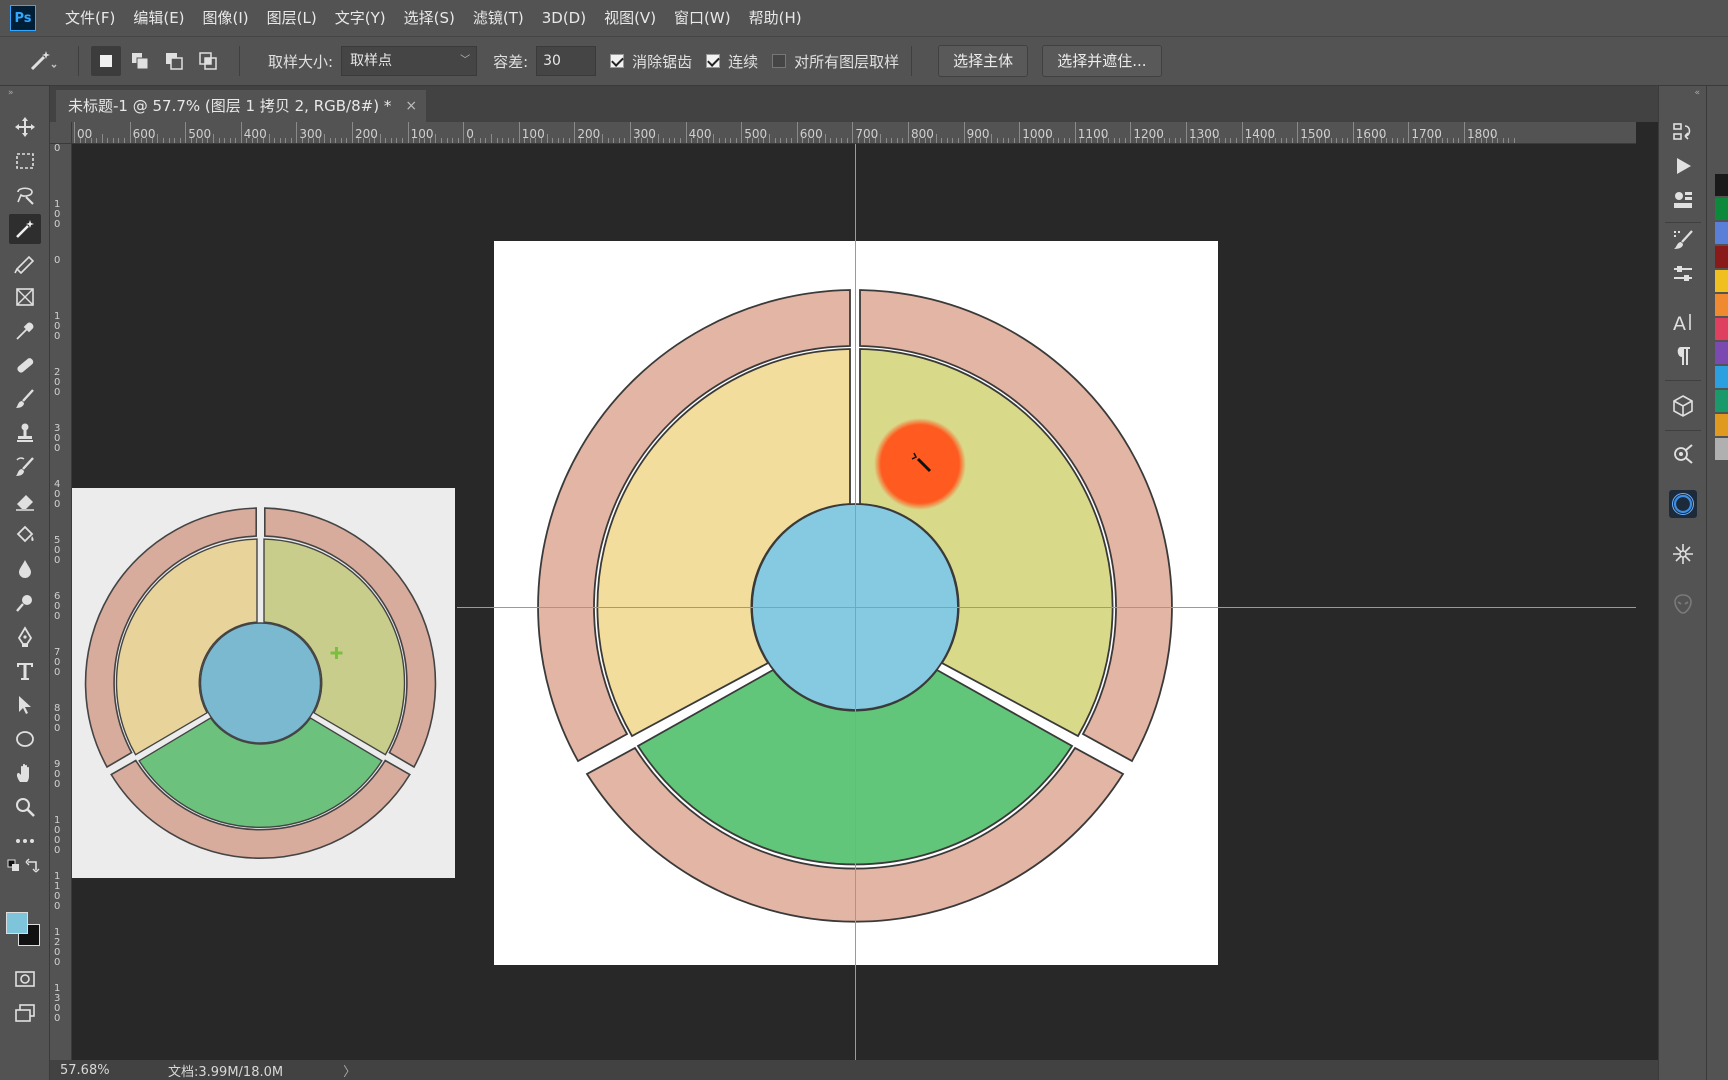 The height and width of the screenshot is (1080, 1728). What do you see at coordinates (25, 535) in the screenshot?
I see `paint-bucket-tool` at bounding box center [25, 535].